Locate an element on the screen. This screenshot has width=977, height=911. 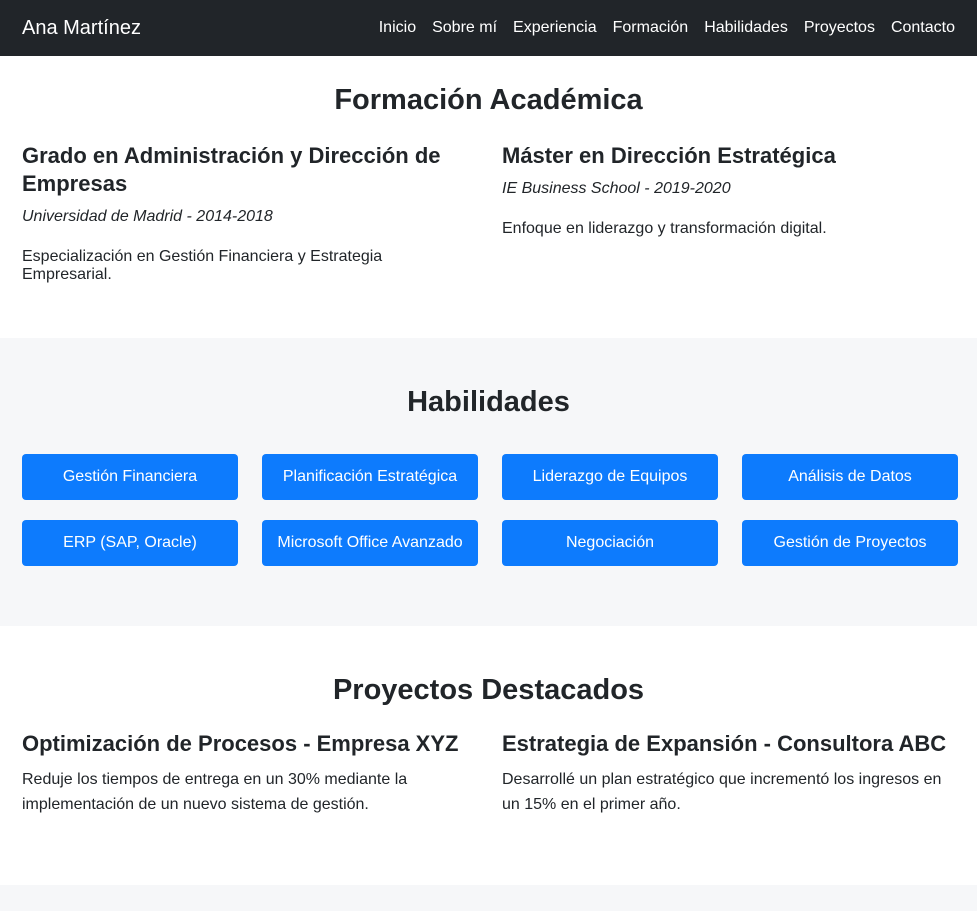
nav-link-formacion: Formación is located at coordinates (651, 28).